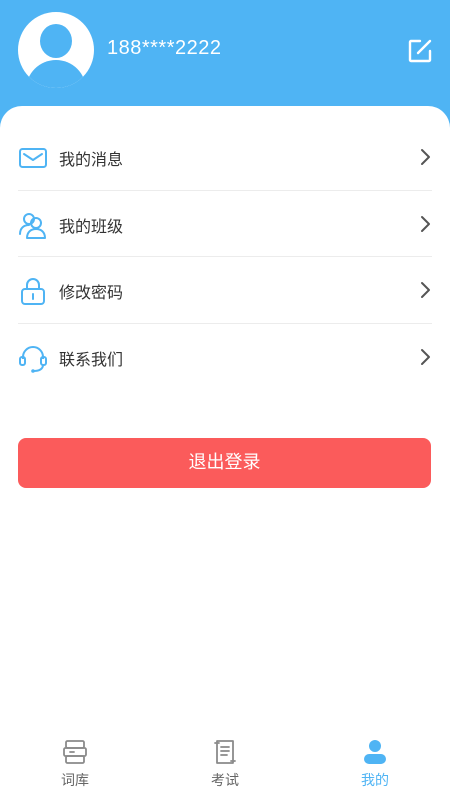 Image resolution: width=450 pixels, height=800 pixels. What do you see at coordinates (33, 358) in the screenshot?
I see `headset-icon` at bounding box center [33, 358].